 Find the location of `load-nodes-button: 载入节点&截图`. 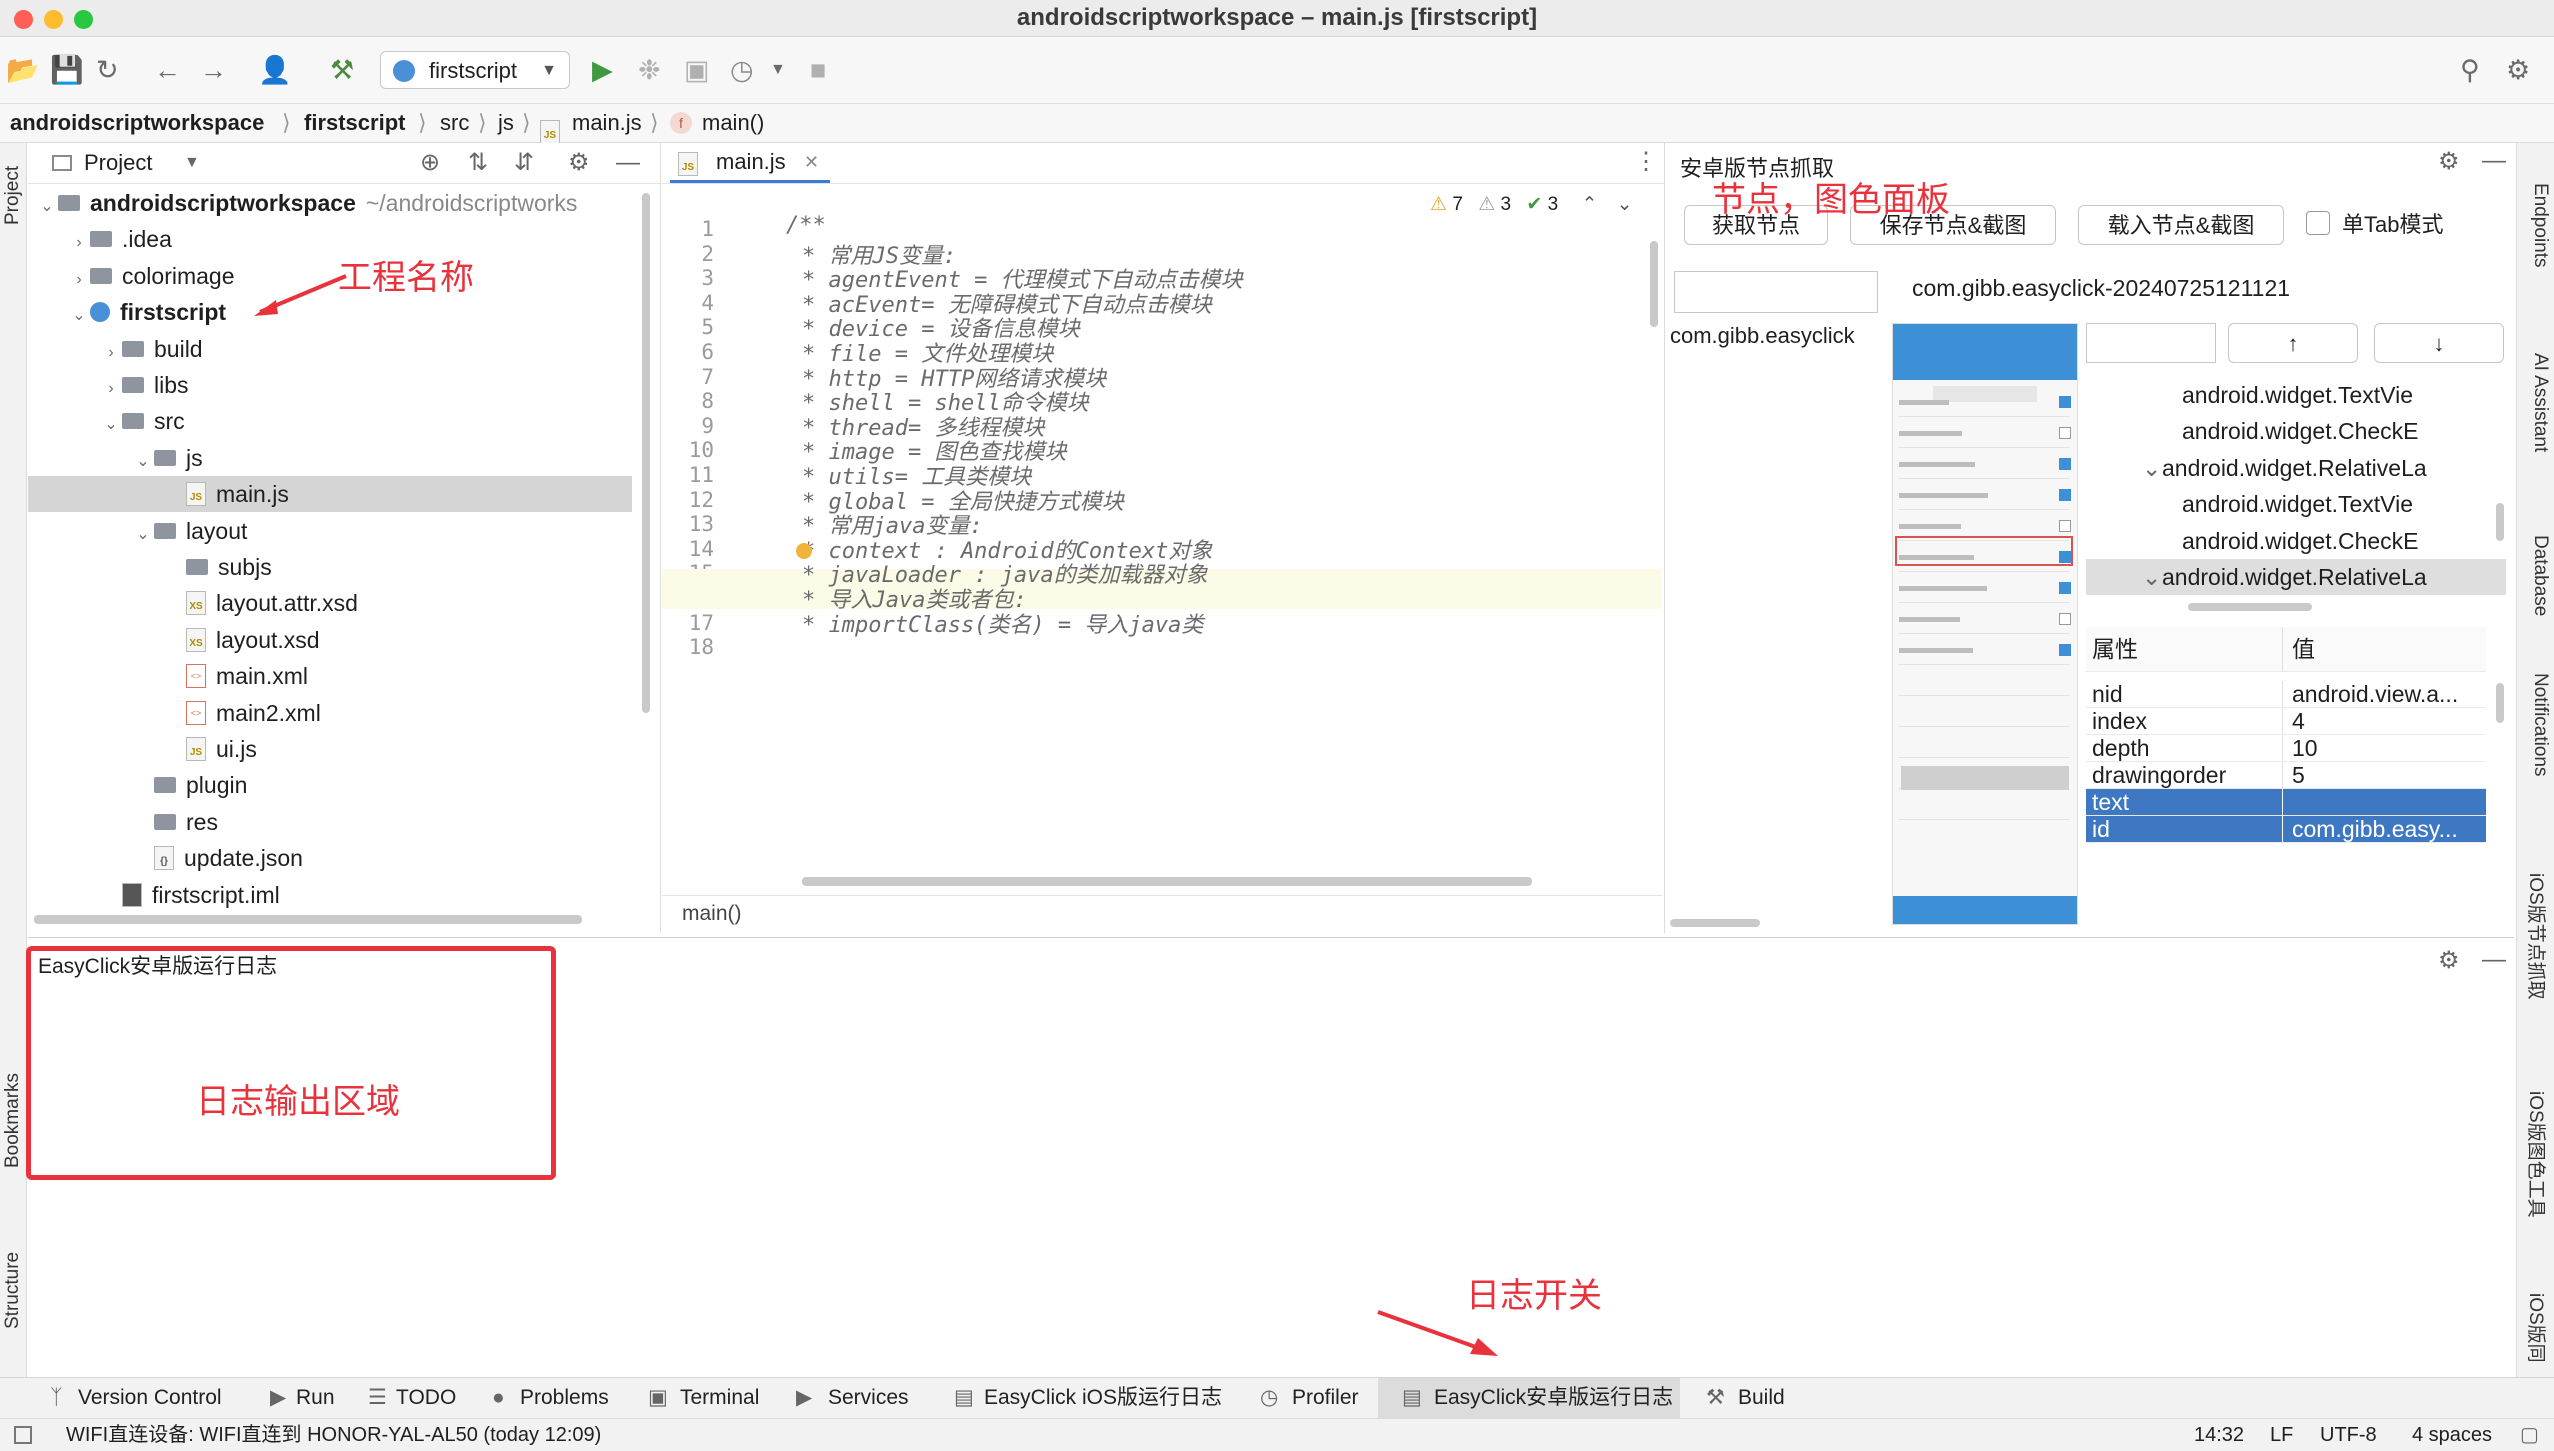

load-nodes-button: 载入节点&截图 is located at coordinates (2181, 225).